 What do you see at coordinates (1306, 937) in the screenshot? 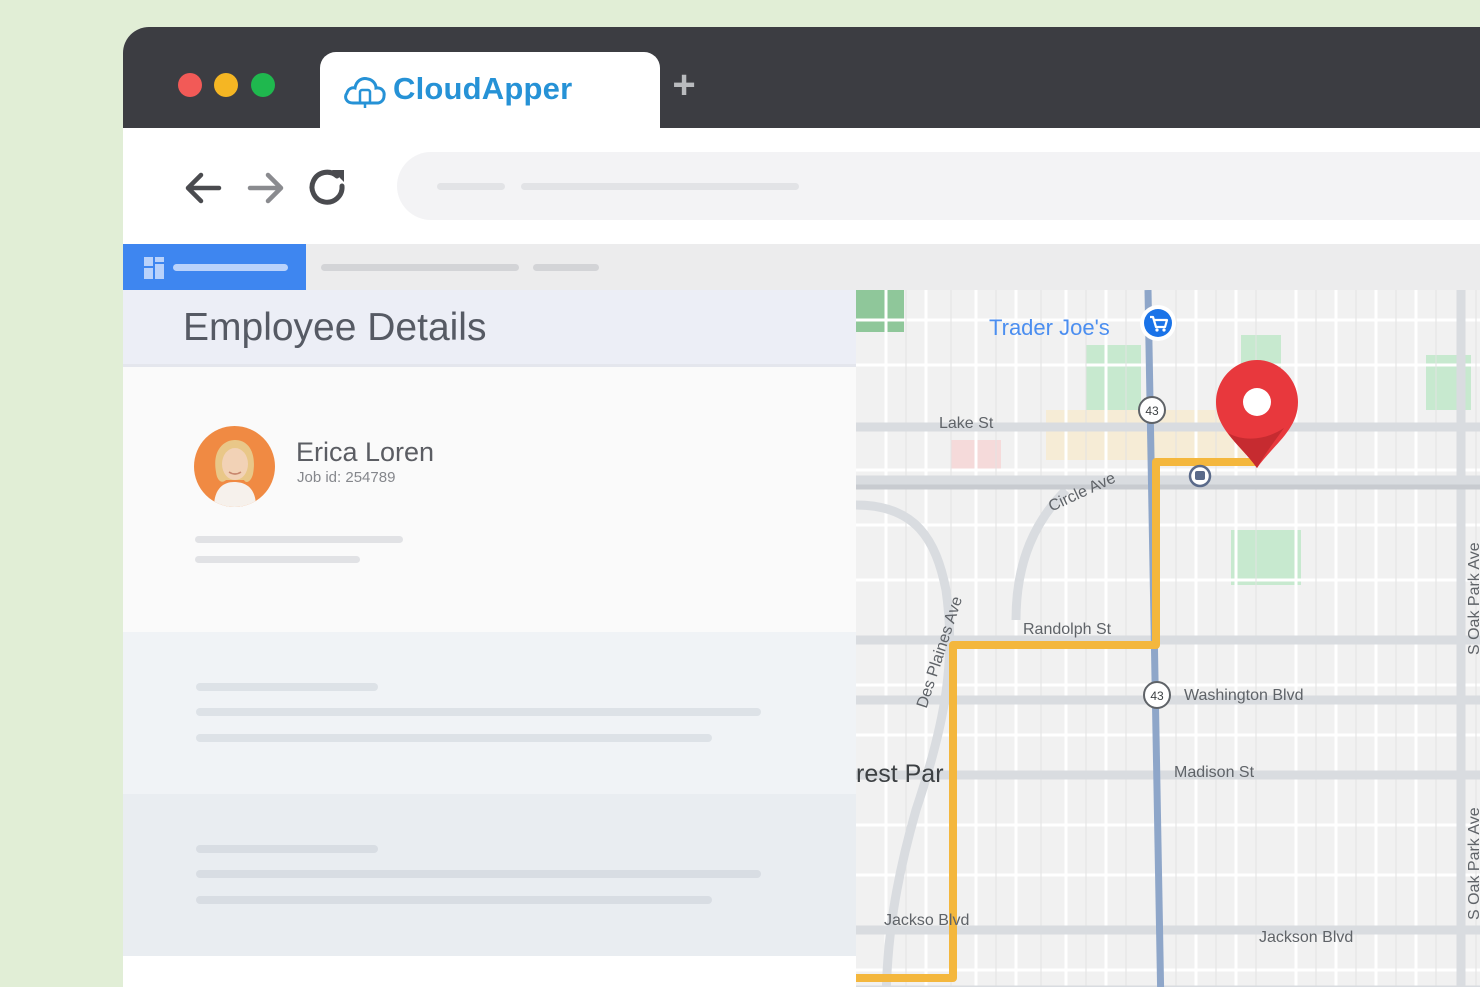
I see `street-label: Jackson Blvd` at bounding box center [1306, 937].